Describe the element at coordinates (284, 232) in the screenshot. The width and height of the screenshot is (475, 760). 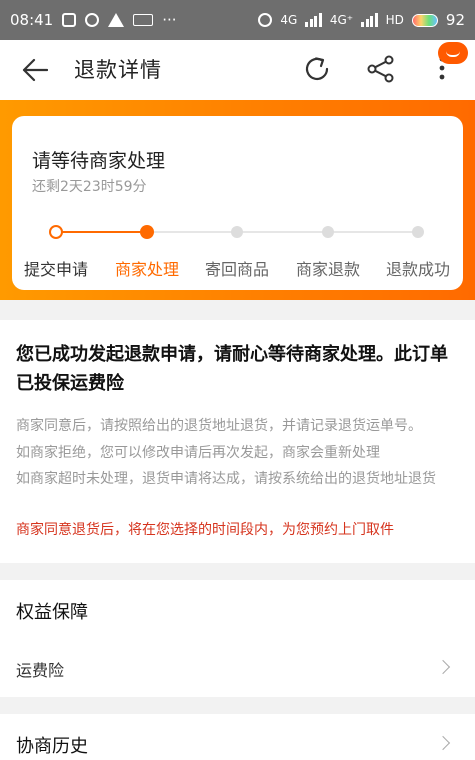
I see `step-line-pending` at that location.